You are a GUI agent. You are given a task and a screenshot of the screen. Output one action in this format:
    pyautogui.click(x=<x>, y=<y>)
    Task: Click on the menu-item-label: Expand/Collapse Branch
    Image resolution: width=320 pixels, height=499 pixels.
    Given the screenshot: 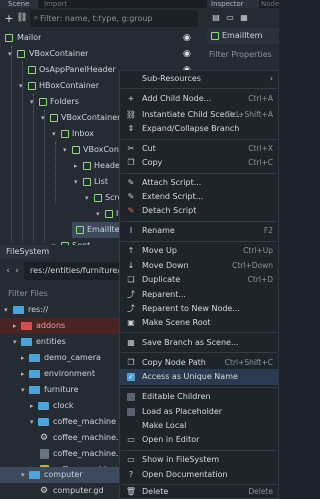 What is the action you would take?
    pyautogui.click(x=191, y=128)
    